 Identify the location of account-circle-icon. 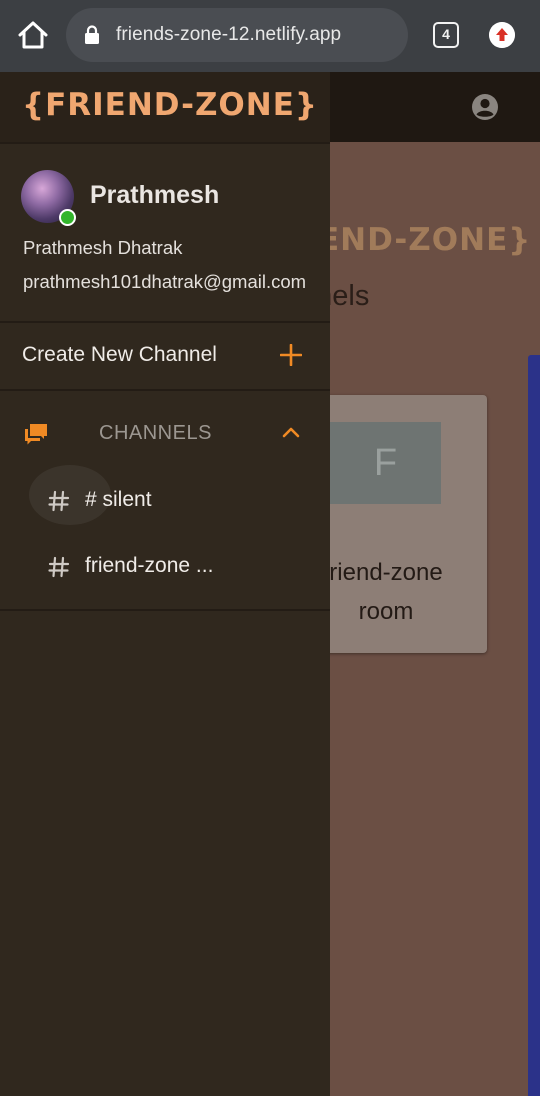
(485, 107).